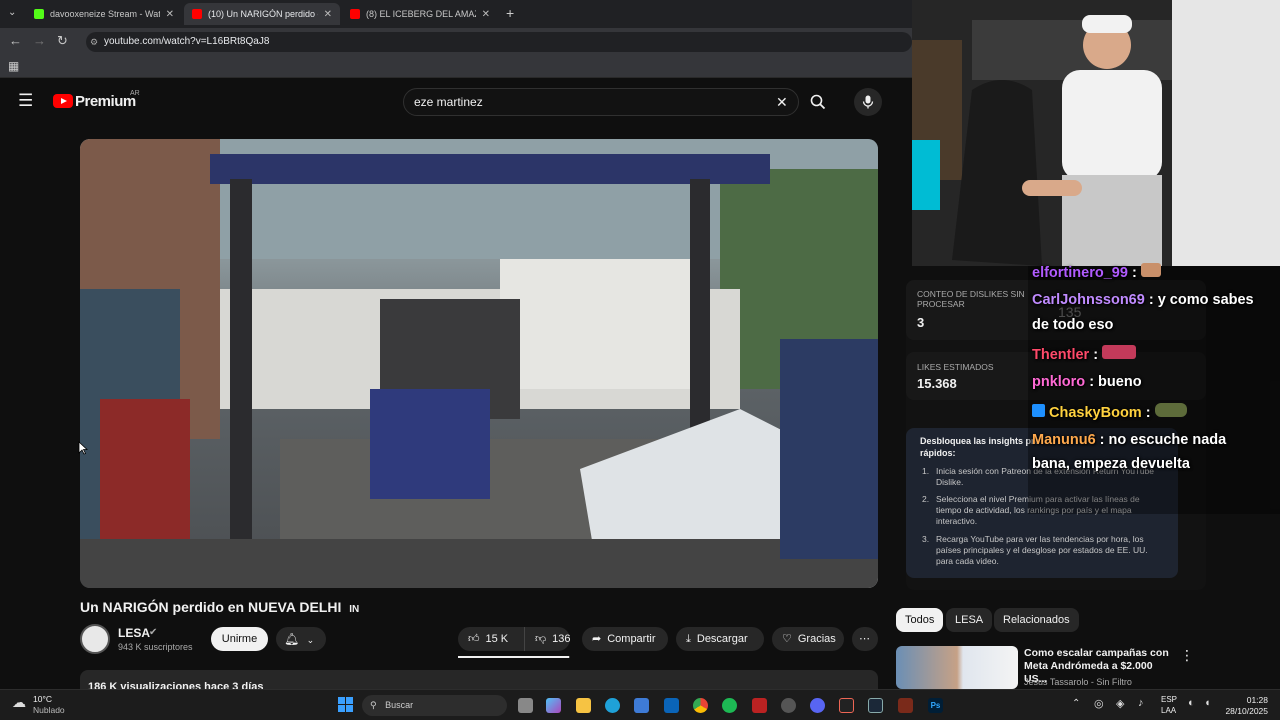 The height and width of the screenshot is (720, 1280). Describe the element at coordinates (1168, 710) in the screenshot. I see `language-sub: LAA` at that location.